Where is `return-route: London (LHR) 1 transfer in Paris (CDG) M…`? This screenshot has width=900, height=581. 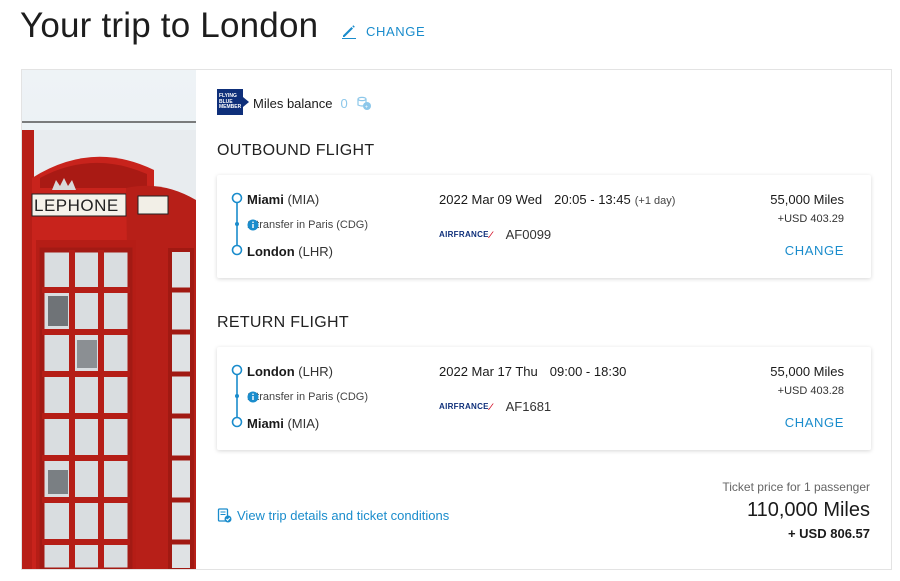
return-route: London (LHR) 1 transfer in Paris (CDG) M… is located at coordinates (331, 399).